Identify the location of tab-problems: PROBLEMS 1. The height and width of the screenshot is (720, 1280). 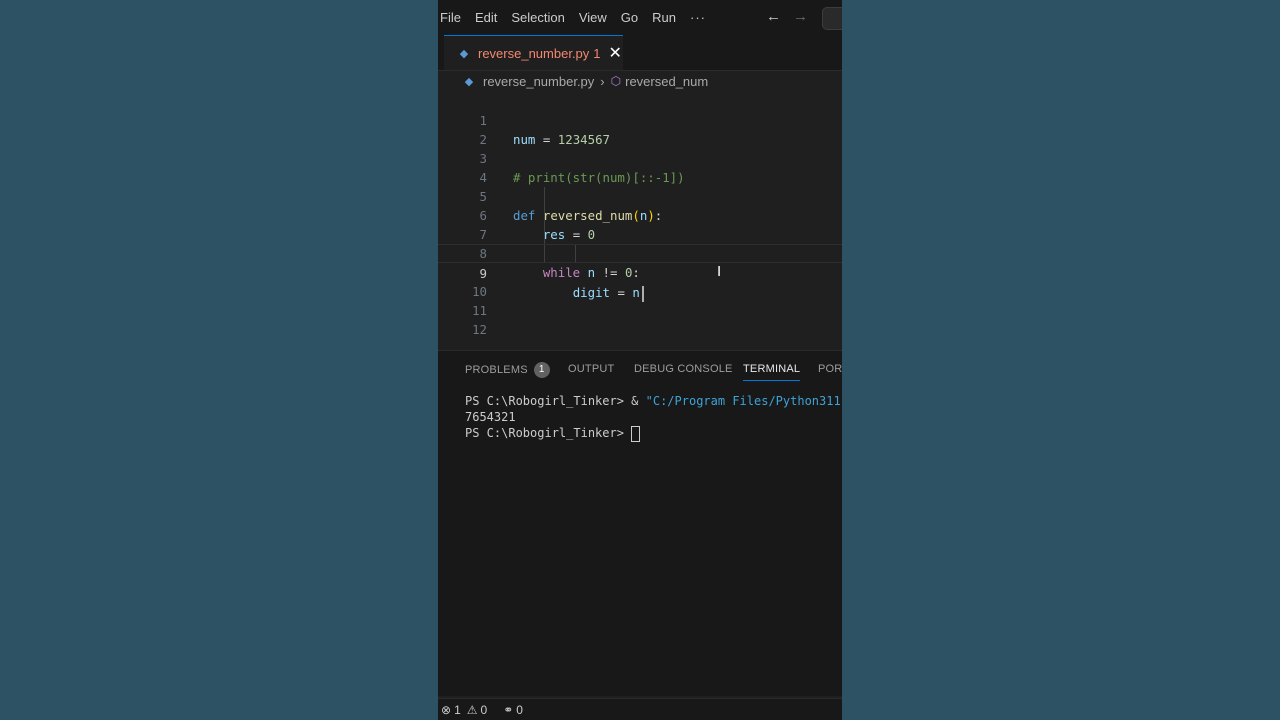
(507, 370).